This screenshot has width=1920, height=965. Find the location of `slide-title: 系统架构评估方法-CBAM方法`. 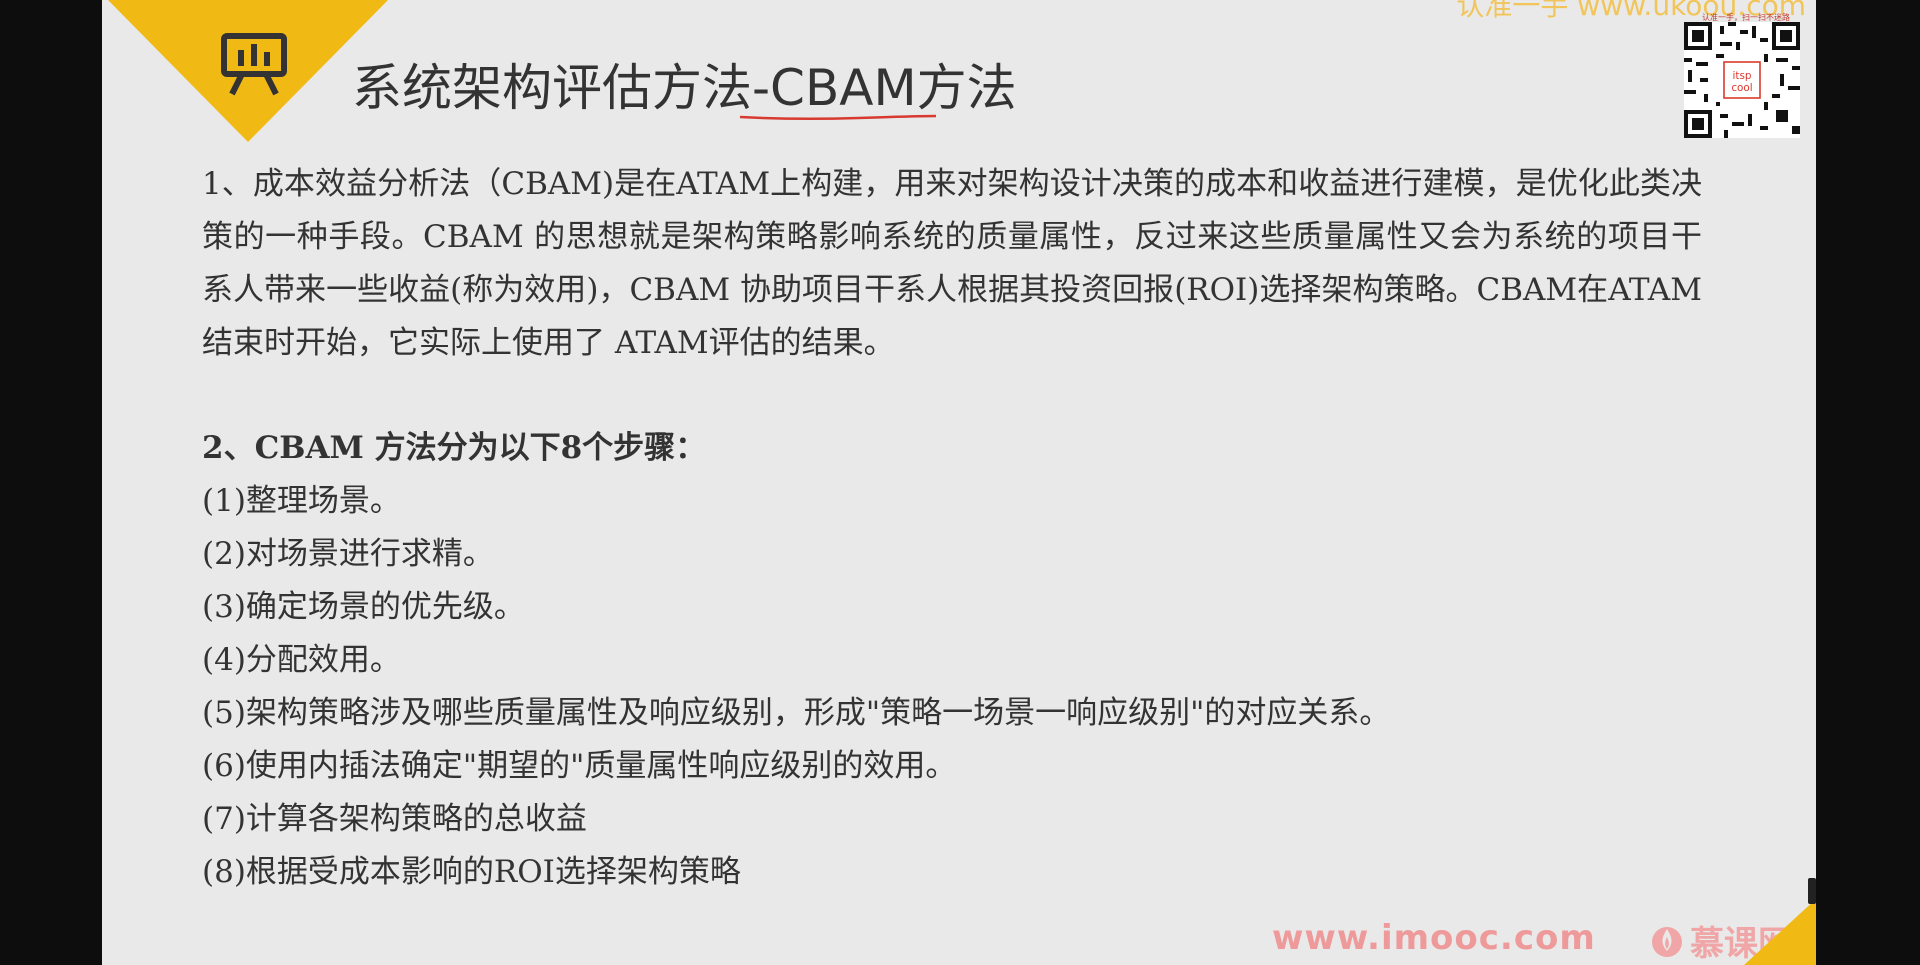

slide-title: 系统架构评估方法-CBAM方法 is located at coordinates (684, 88).